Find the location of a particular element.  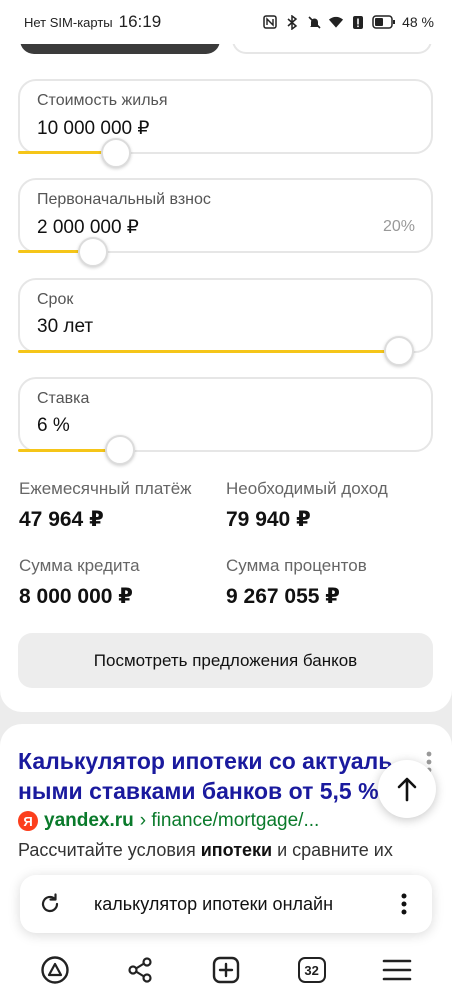

battery-percent: 48 % is located at coordinates (418, 22).